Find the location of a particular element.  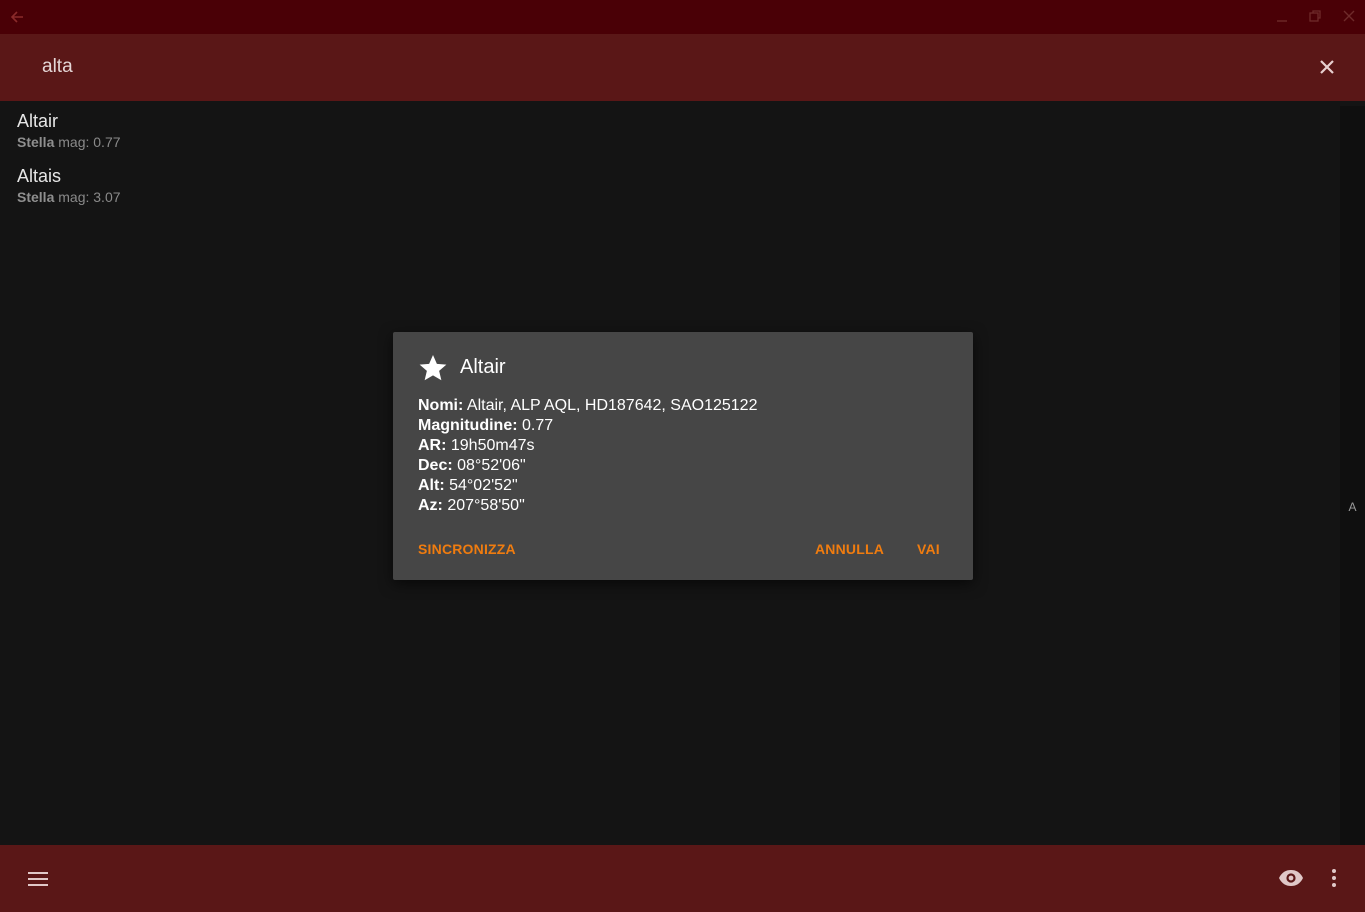

result-name: Altair is located at coordinates (38, 121).